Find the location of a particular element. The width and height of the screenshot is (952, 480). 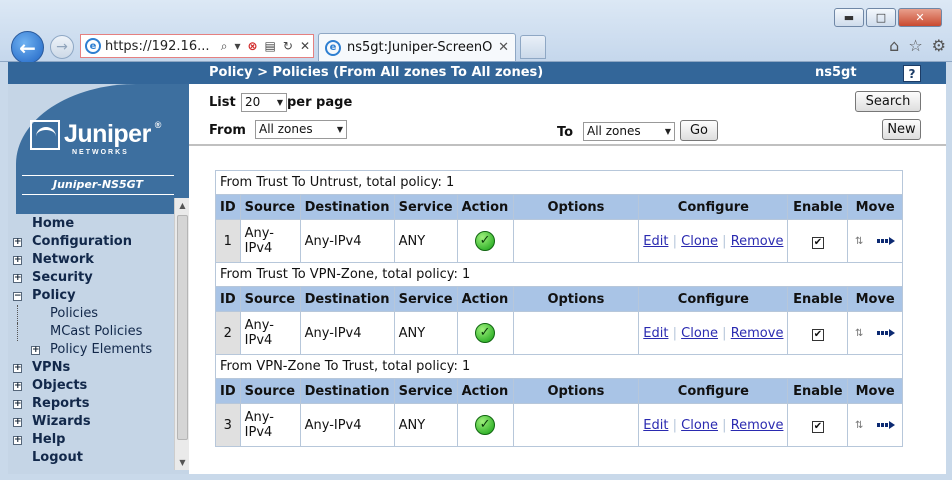

stop-icon: ✕ is located at coordinates (305, 46).